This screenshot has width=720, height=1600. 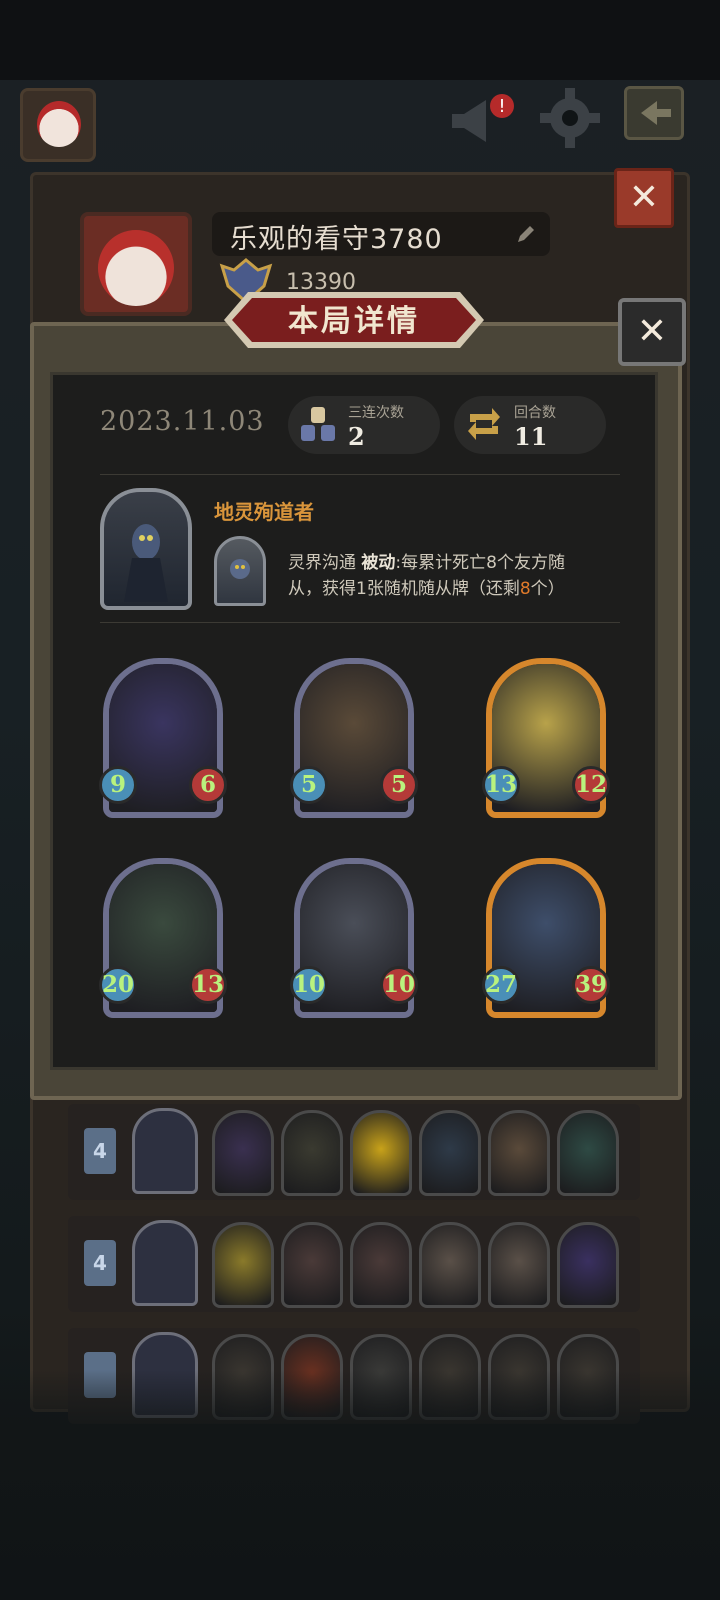 I want to click on exit-button, so click(x=654, y=113).